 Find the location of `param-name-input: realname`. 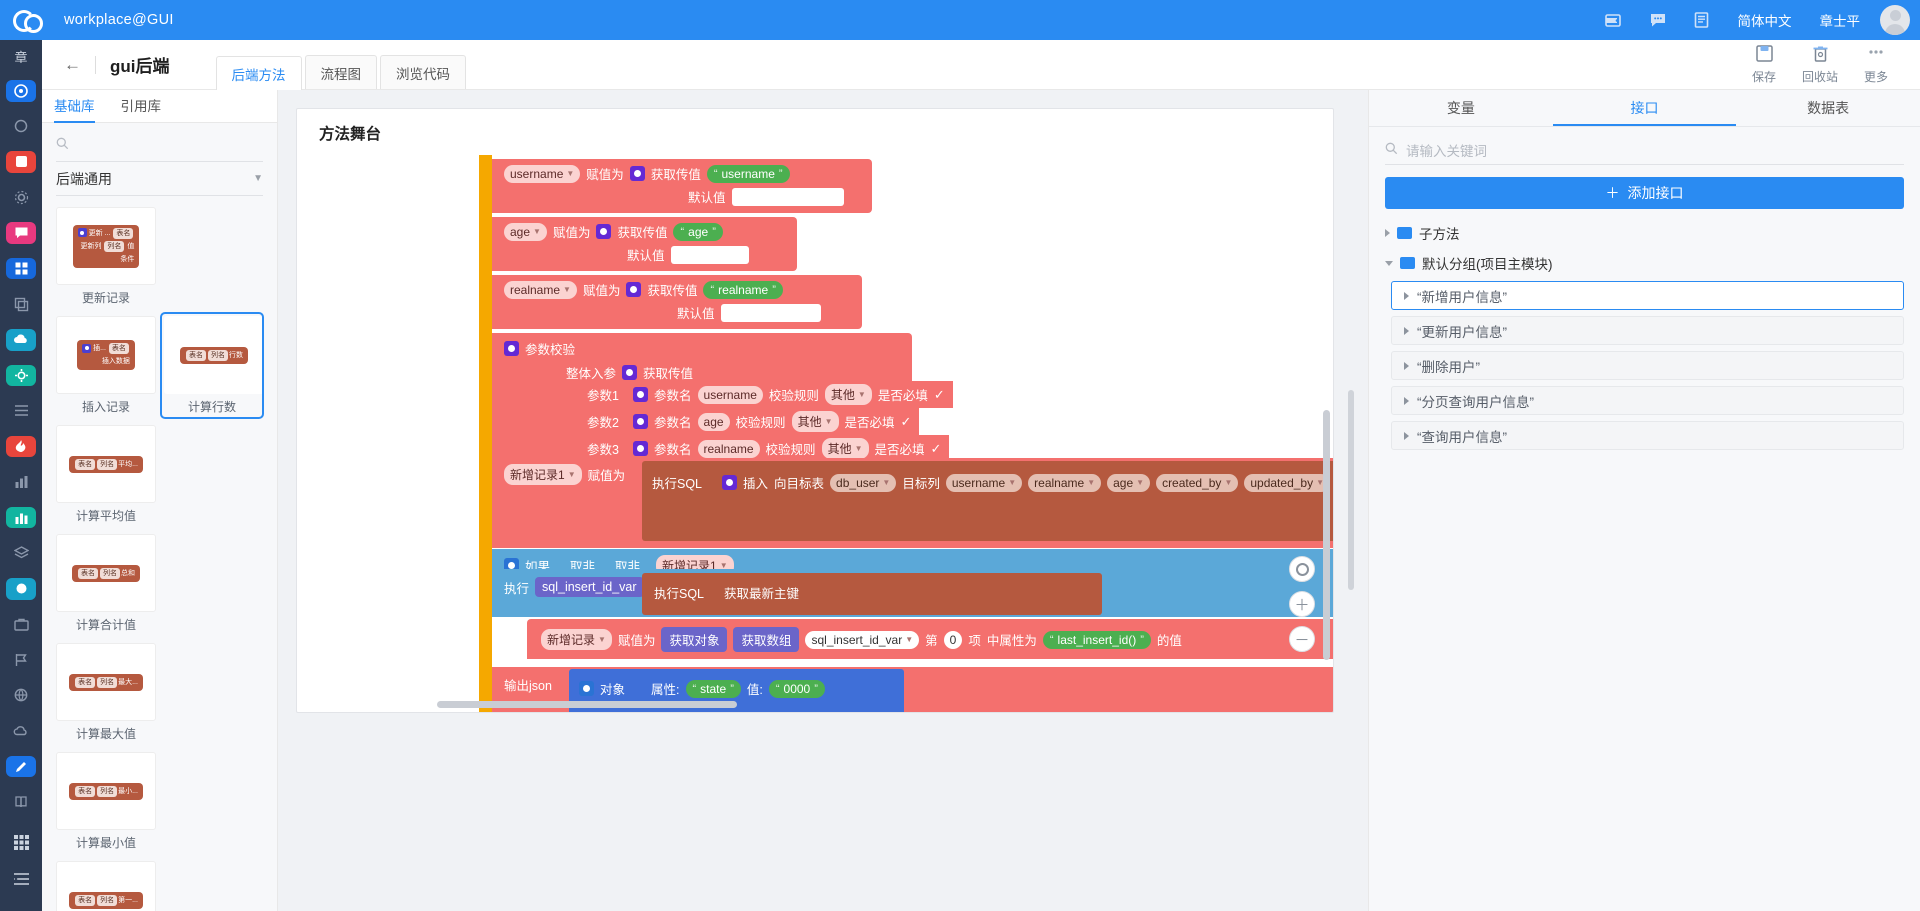

param-name-input: realname is located at coordinates (728, 448).